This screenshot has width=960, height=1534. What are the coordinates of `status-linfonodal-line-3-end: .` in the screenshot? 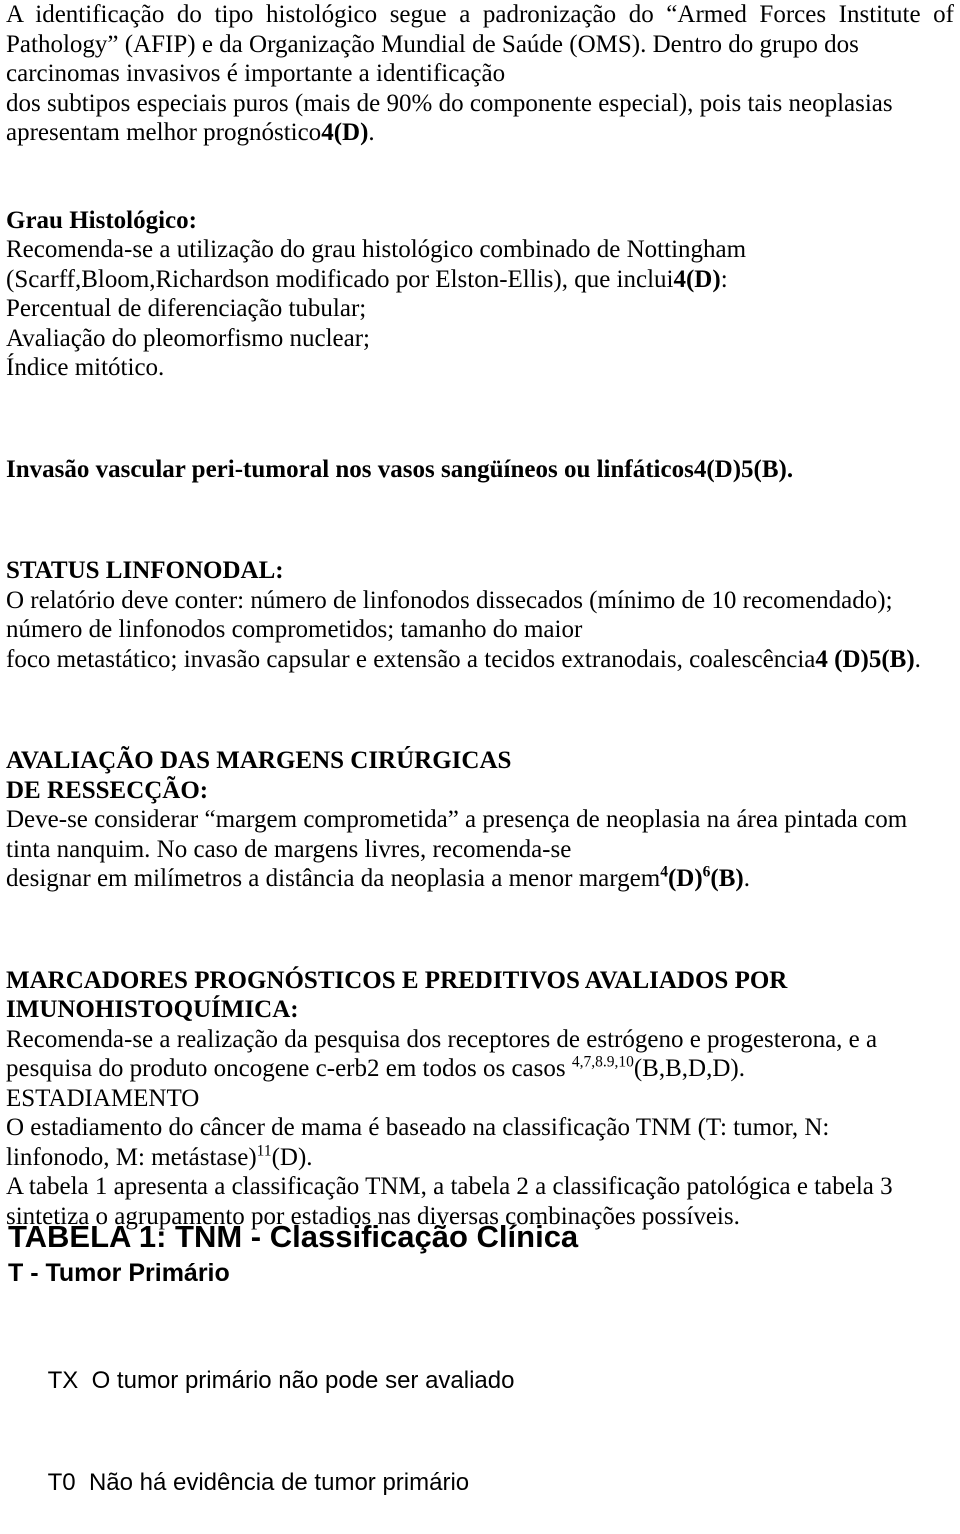 It's located at (917, 659).